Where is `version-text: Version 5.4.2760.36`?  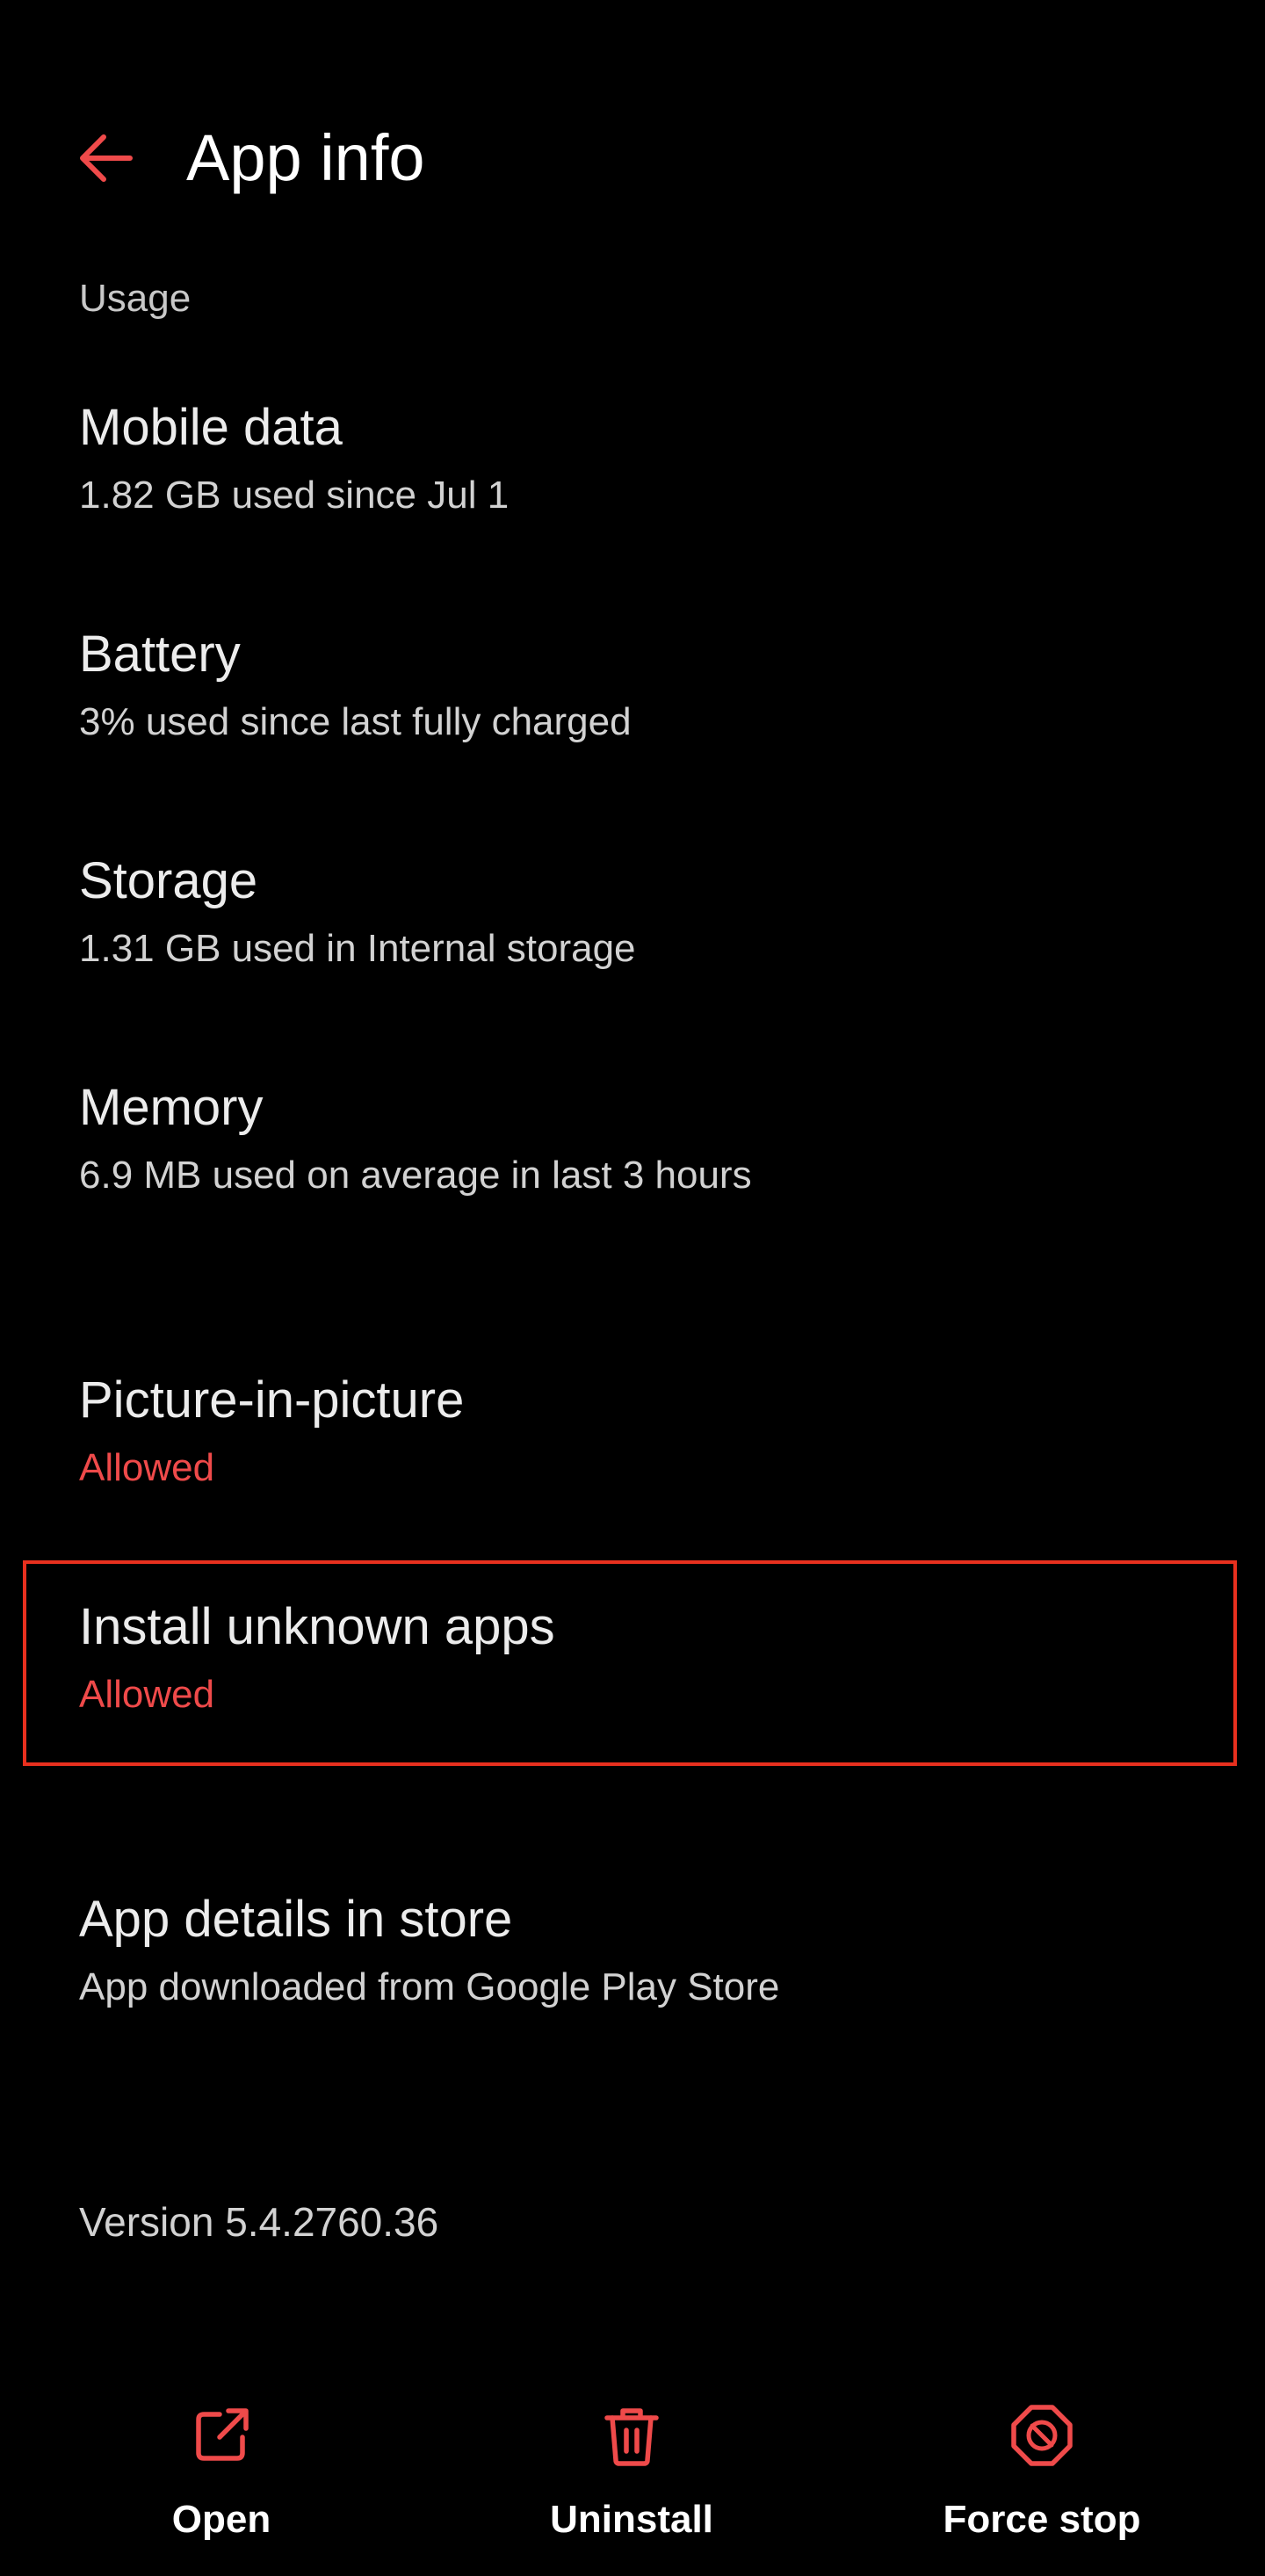 version-text: Version 5.4.2760.36 is located at coordinates (259, 2222).